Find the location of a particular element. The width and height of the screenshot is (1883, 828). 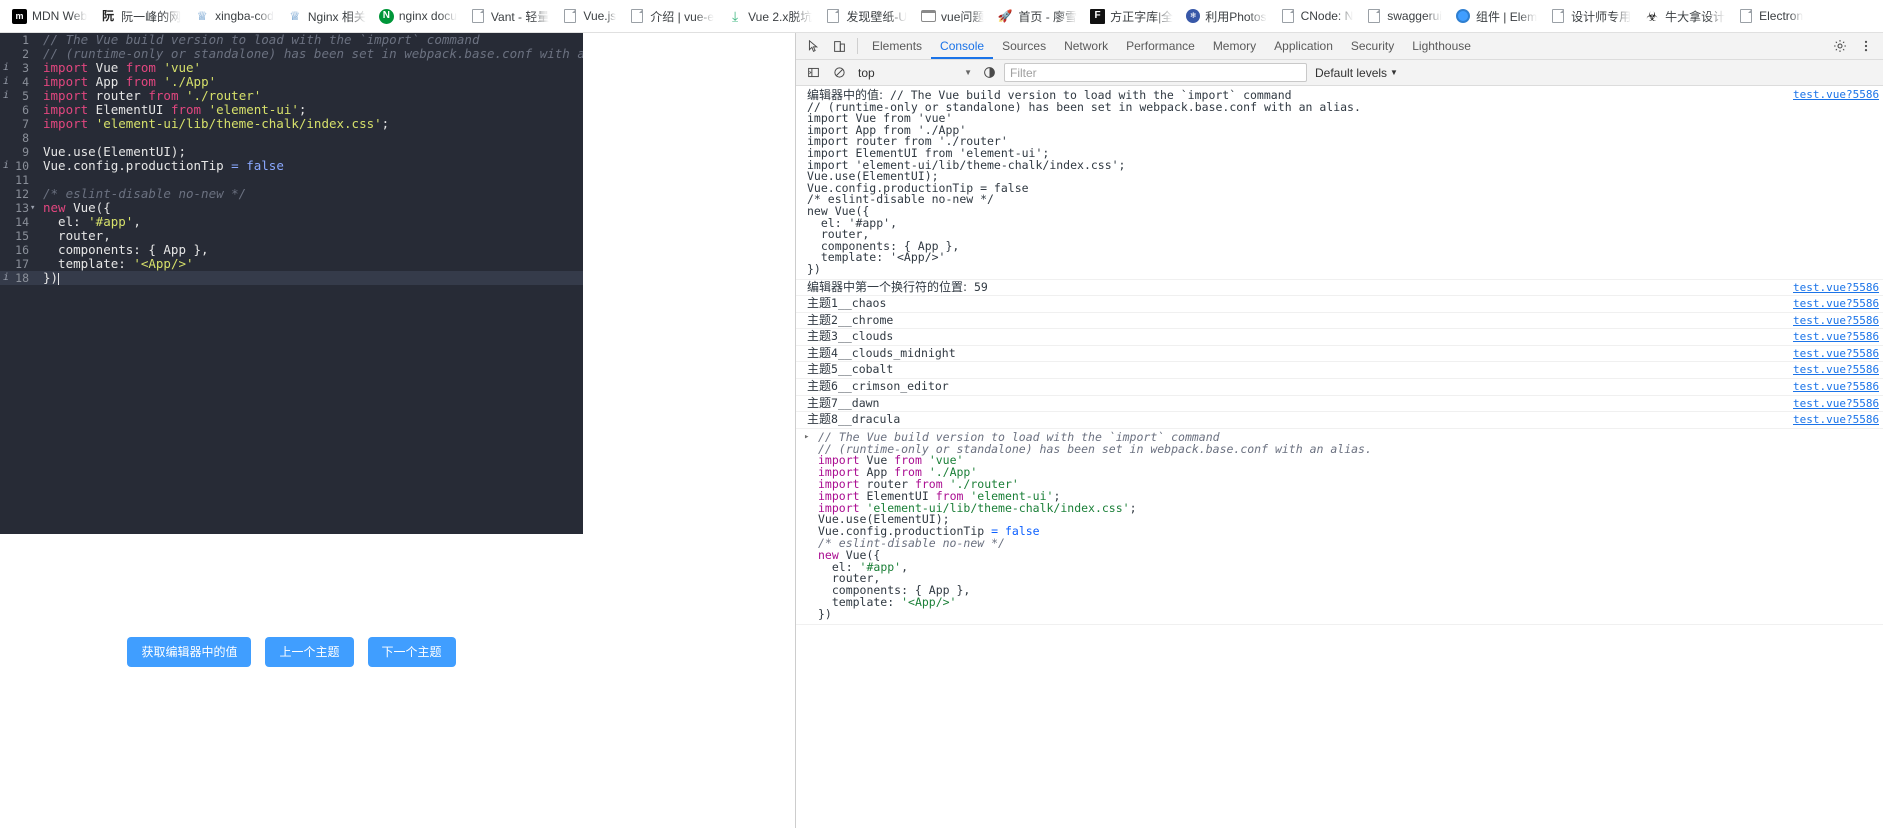

editor-line: 12 /* eslint-disable no-new */ is located at coordinates (291, 194).